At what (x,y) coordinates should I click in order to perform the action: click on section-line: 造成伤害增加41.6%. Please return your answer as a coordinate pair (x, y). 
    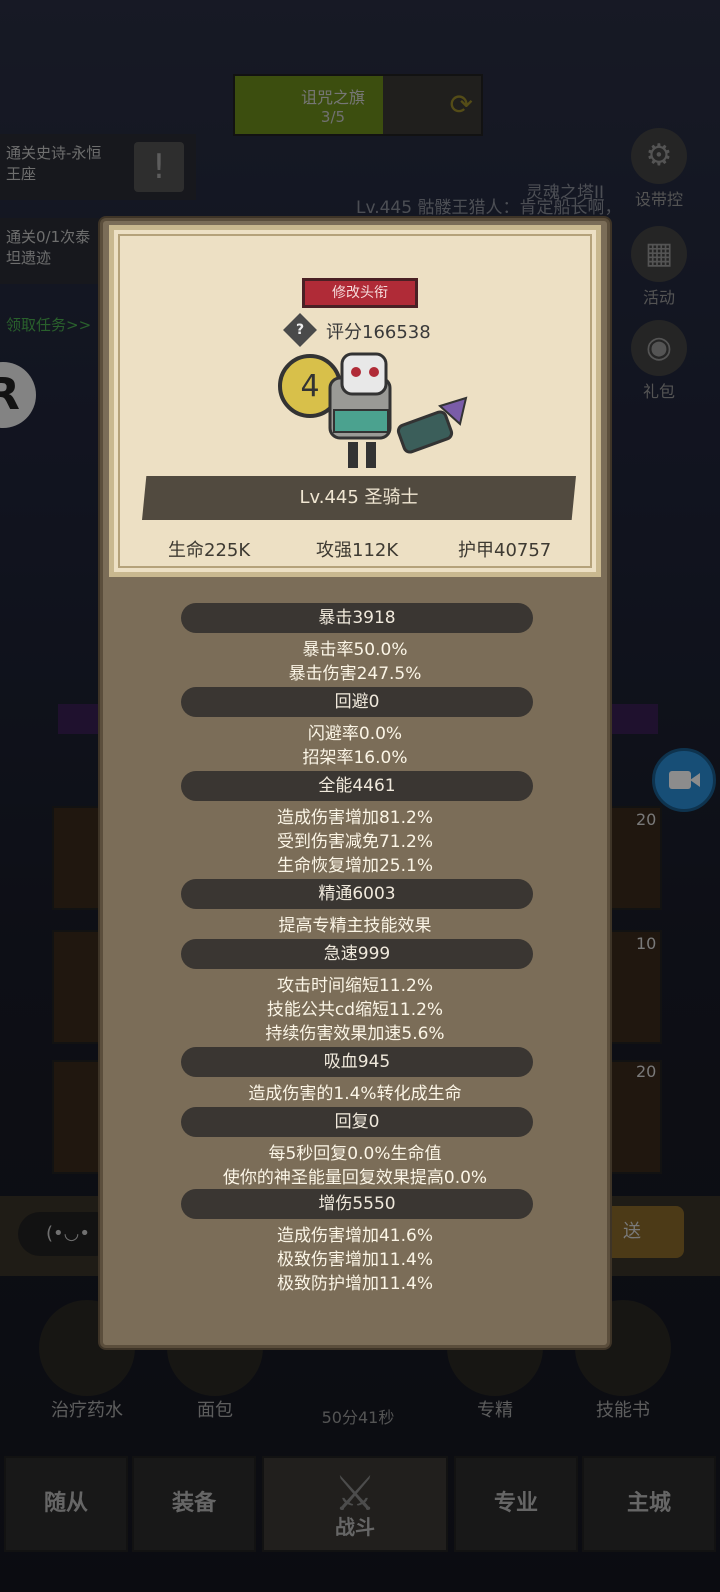
    Looking at the image, I should click on (354, 1236).